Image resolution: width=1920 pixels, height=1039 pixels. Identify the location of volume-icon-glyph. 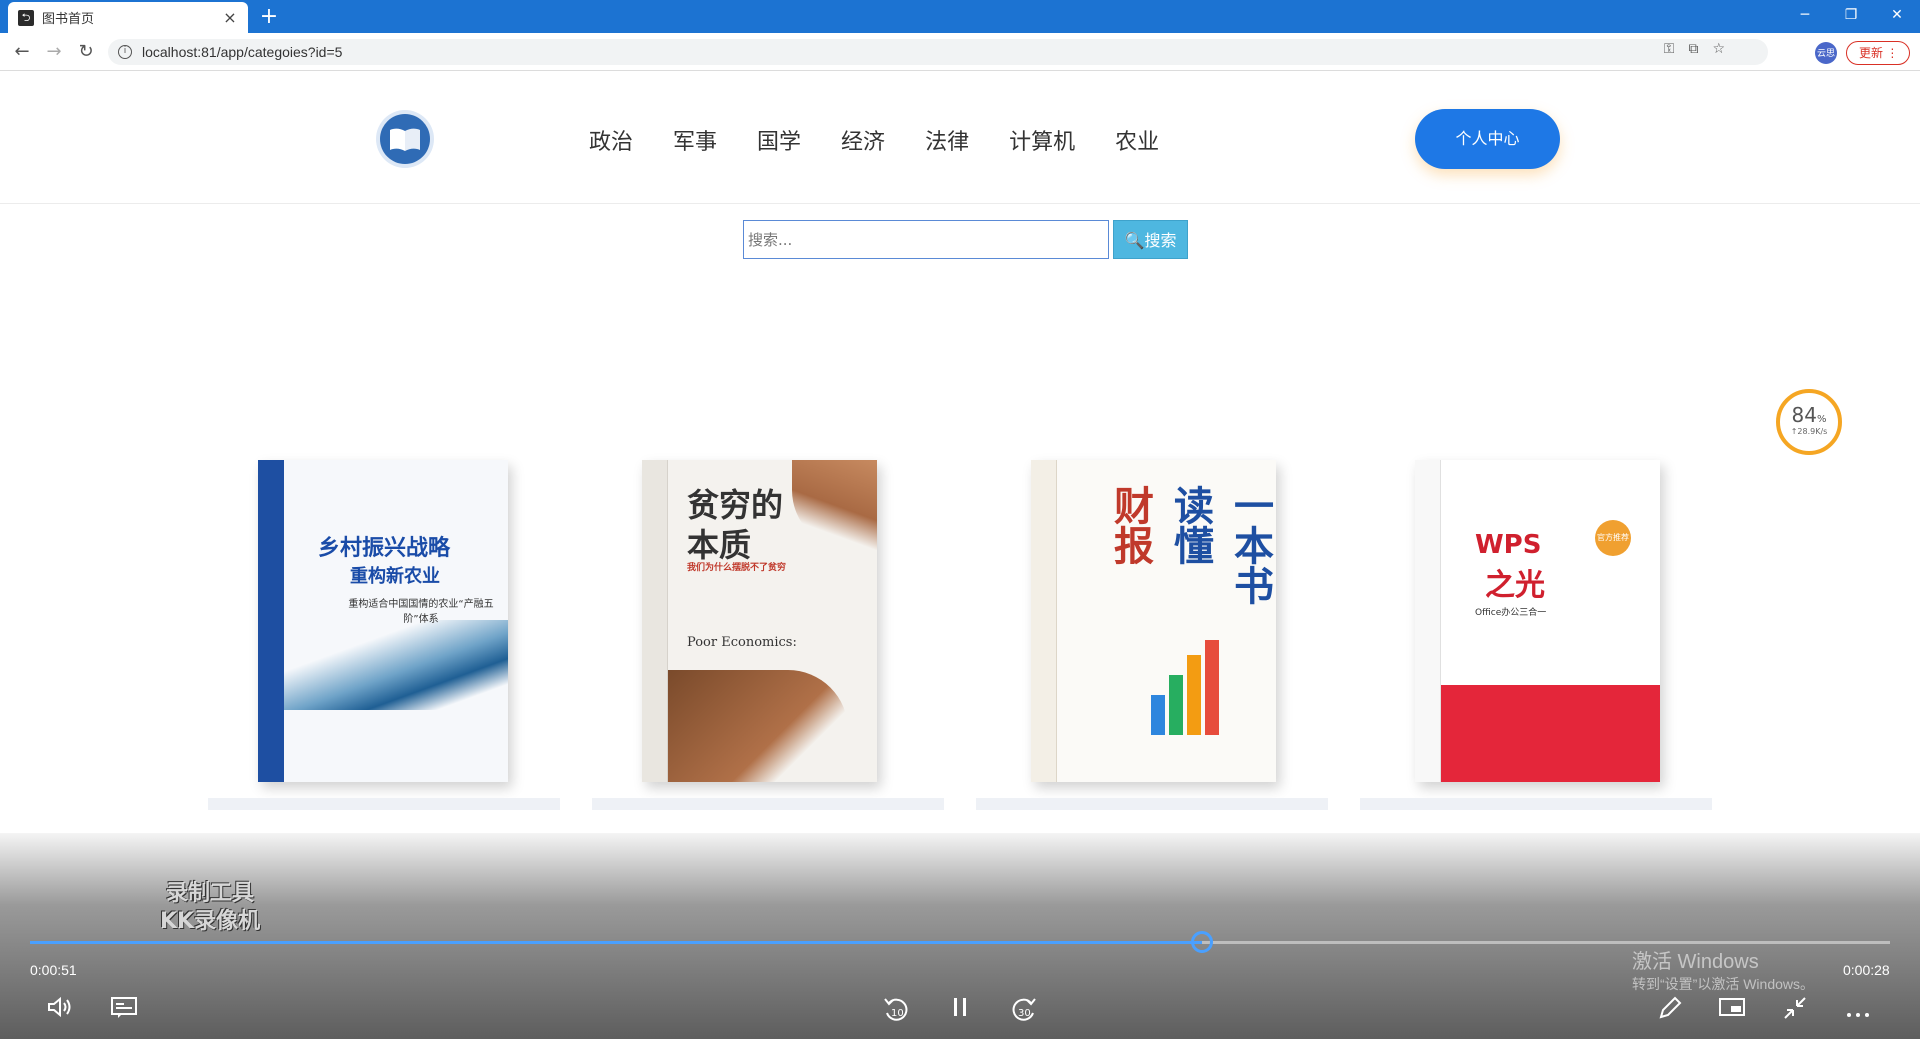
(59, 1007).